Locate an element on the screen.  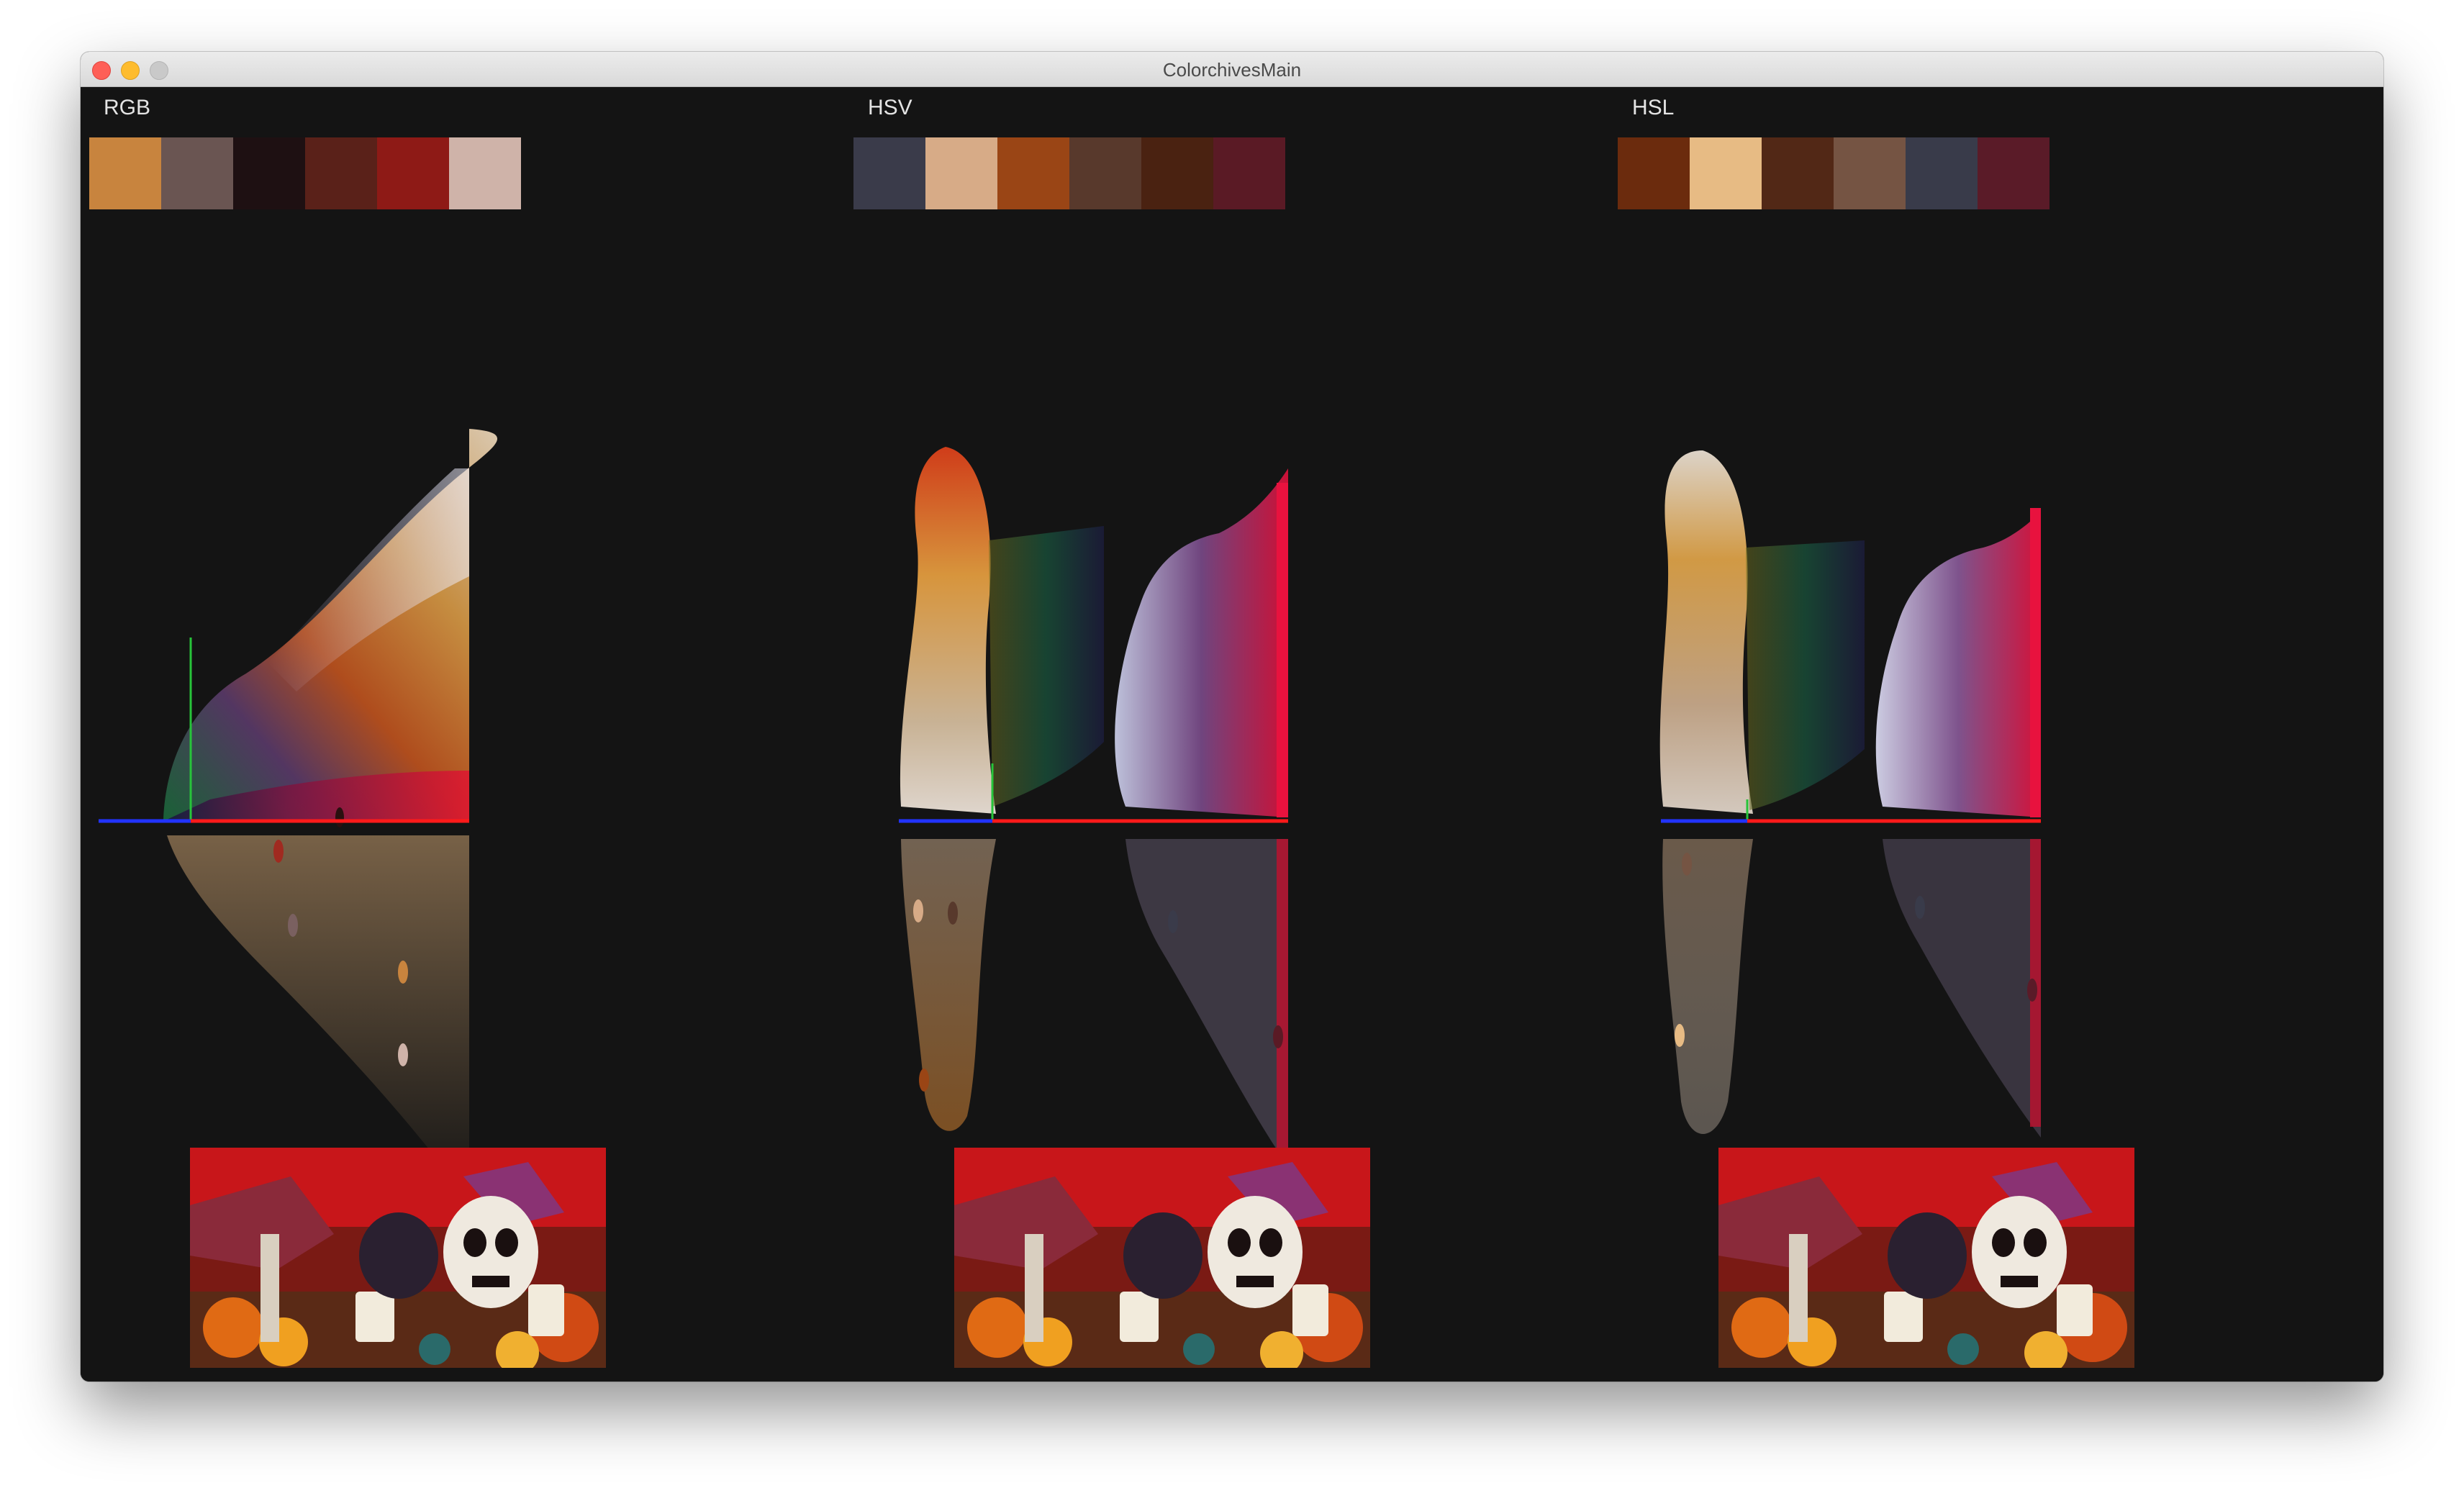
hsv-reflection-right is located at coordinates (1206, 1002).